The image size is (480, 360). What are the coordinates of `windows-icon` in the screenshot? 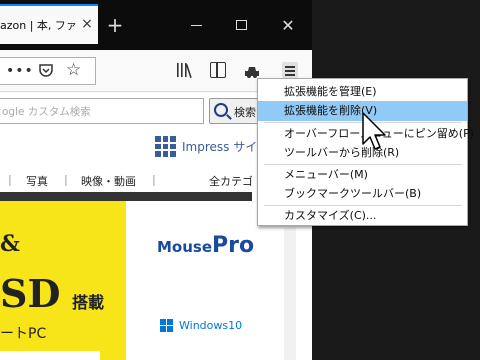 It's located at (167, 326).